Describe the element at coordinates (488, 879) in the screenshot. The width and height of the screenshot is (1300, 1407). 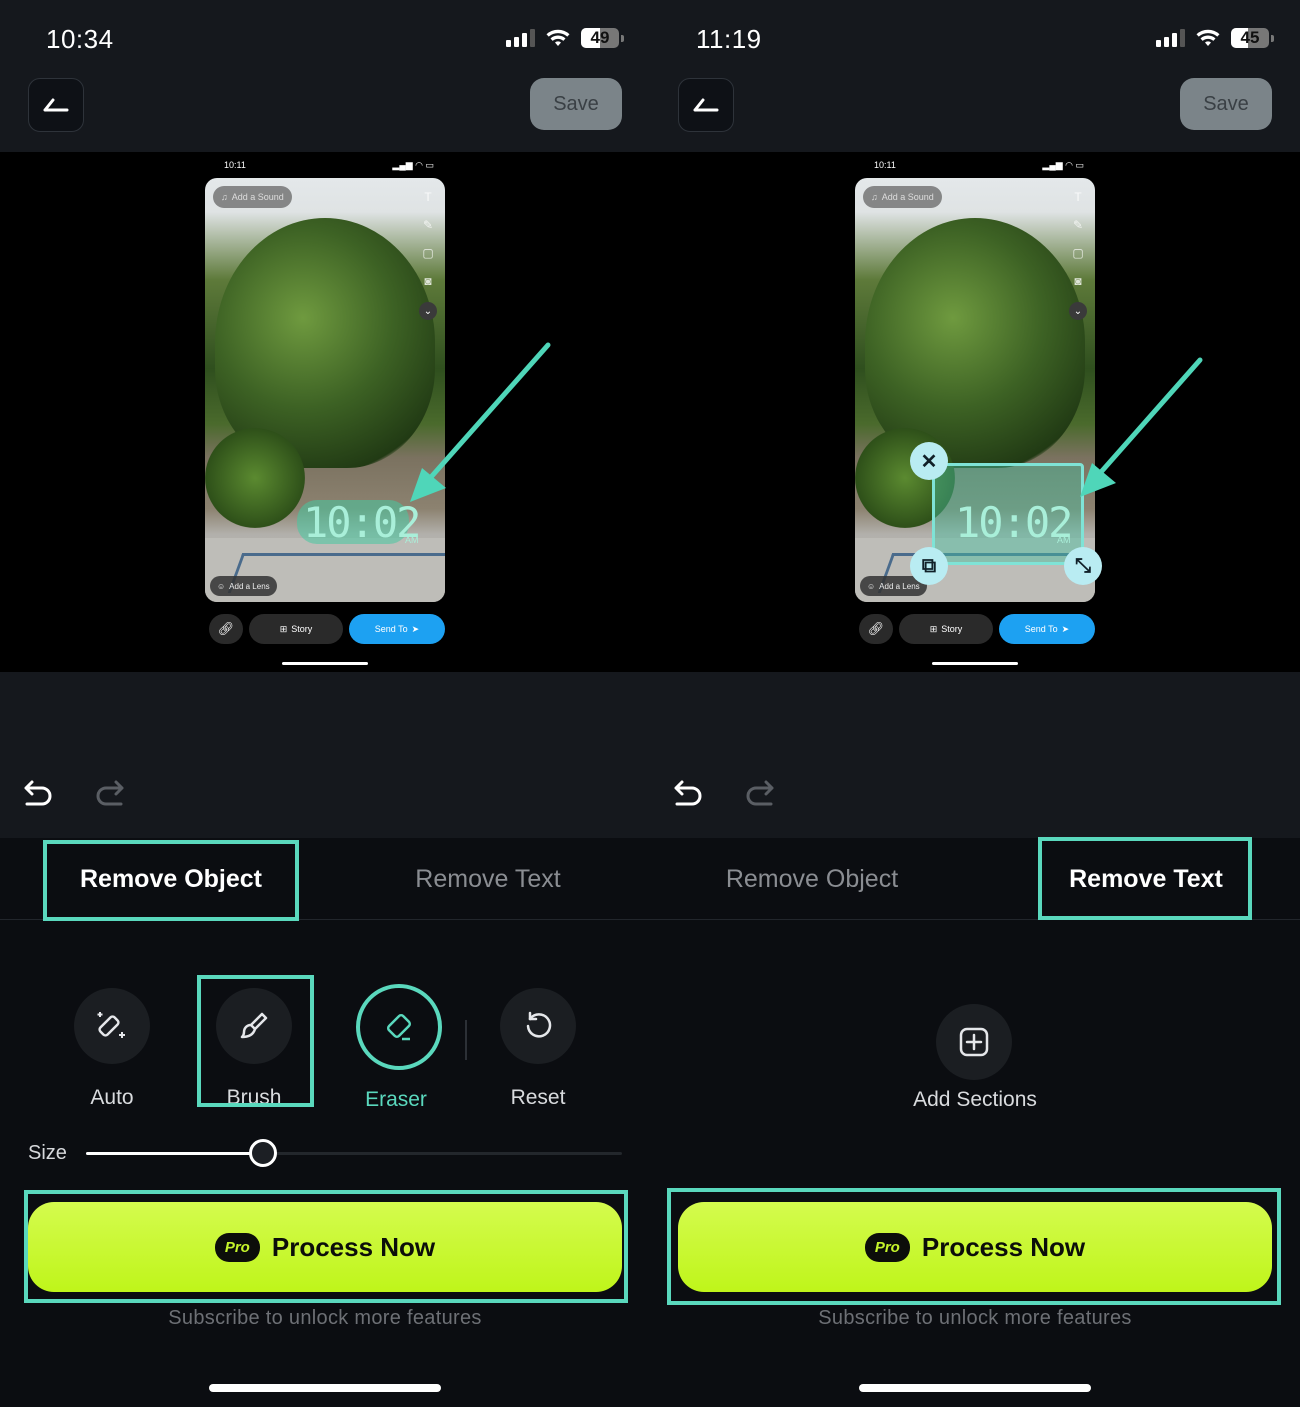
I see `tab-remove-text: Remove Text` at that location.